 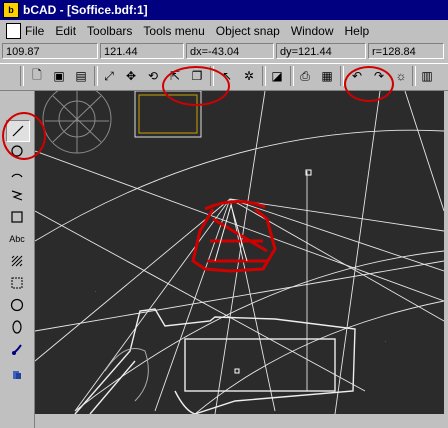 I want to click on app-icon: b, so click(x=11, y=10).